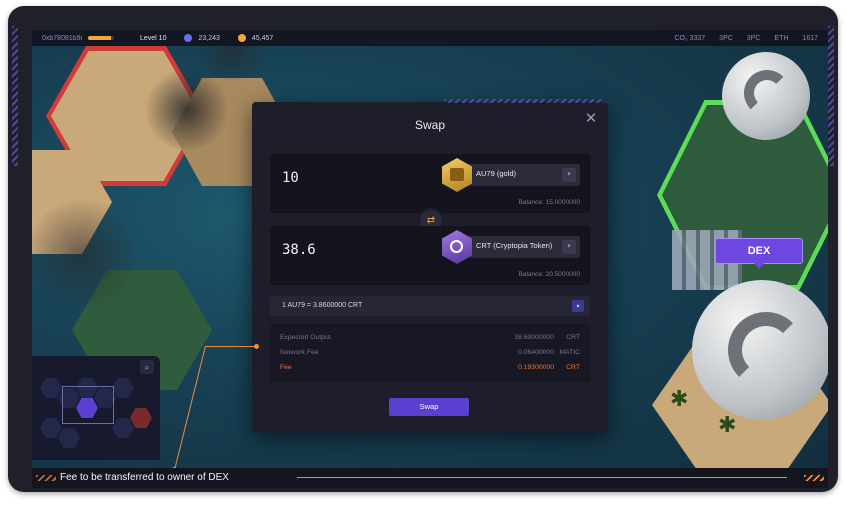 Image resolution: width=847 pixels, height=505 pixels. Describe the element at coordinates (534, 337) in the screenshot. I see `detail-value: 38.60000000` at that location.